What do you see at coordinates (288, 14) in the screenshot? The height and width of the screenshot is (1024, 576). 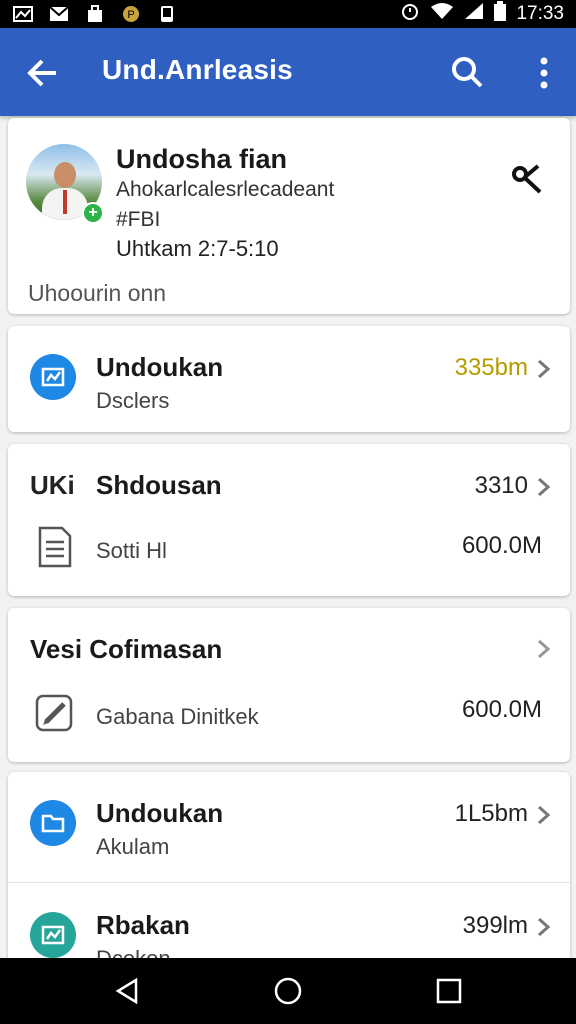 I see `status-bar: P 17:33` at bounding box center [288, 14].